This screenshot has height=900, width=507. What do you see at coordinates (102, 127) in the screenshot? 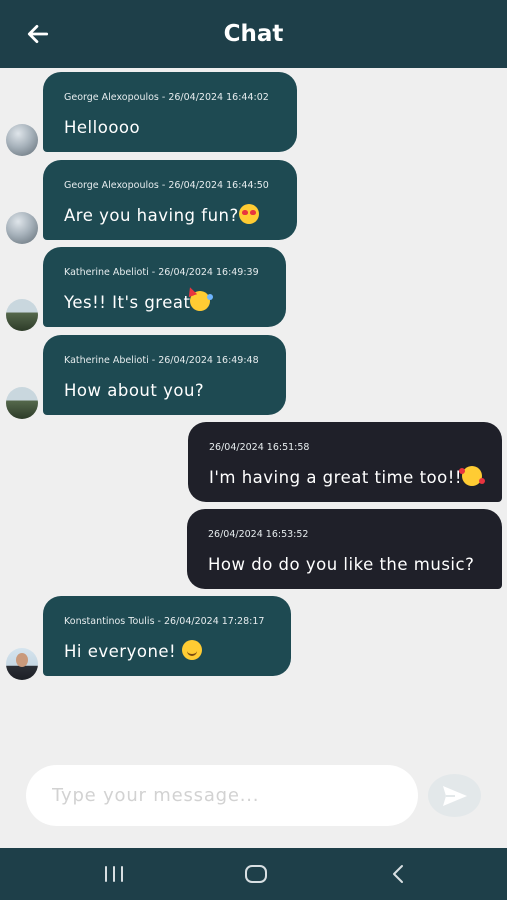
I see `message-text: Helloooo` at bounding box center [102, 127].